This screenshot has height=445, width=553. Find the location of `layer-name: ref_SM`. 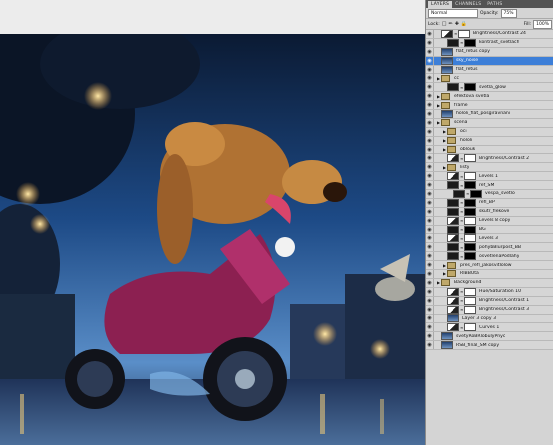

layer-name: ref_SM is located at coordinates (485, 185).